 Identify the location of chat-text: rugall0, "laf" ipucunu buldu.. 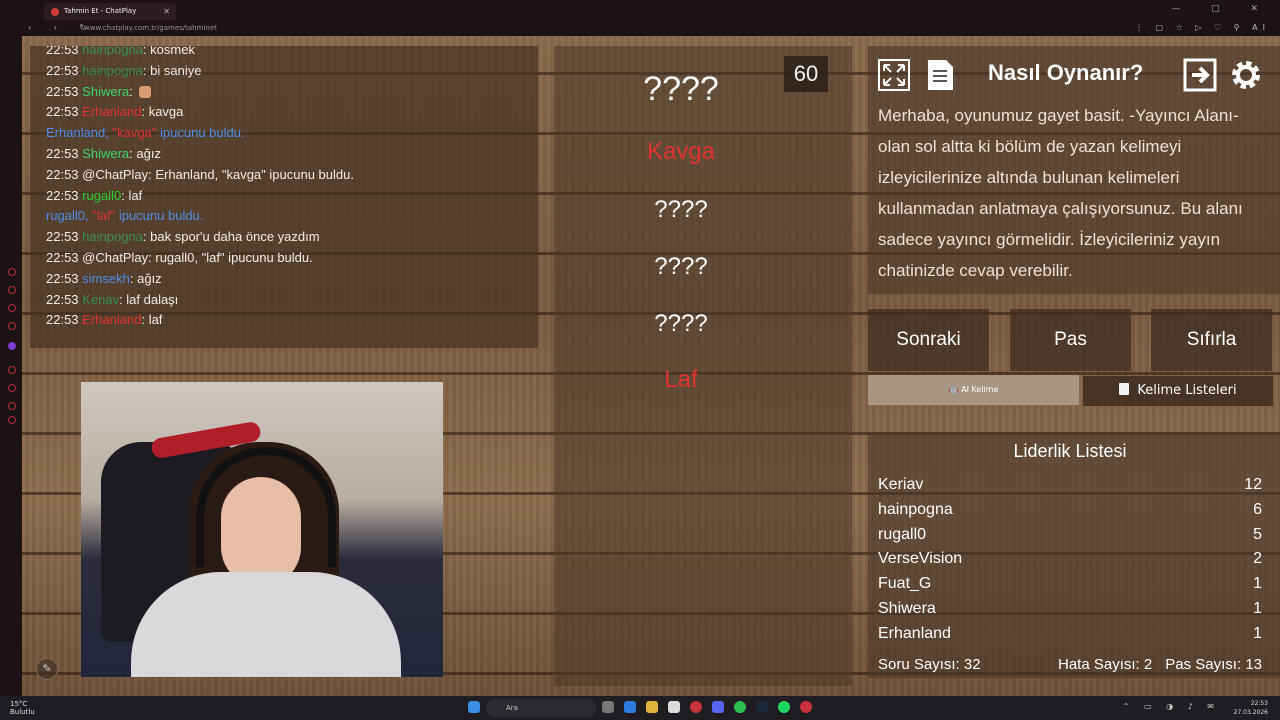
(234, 257).